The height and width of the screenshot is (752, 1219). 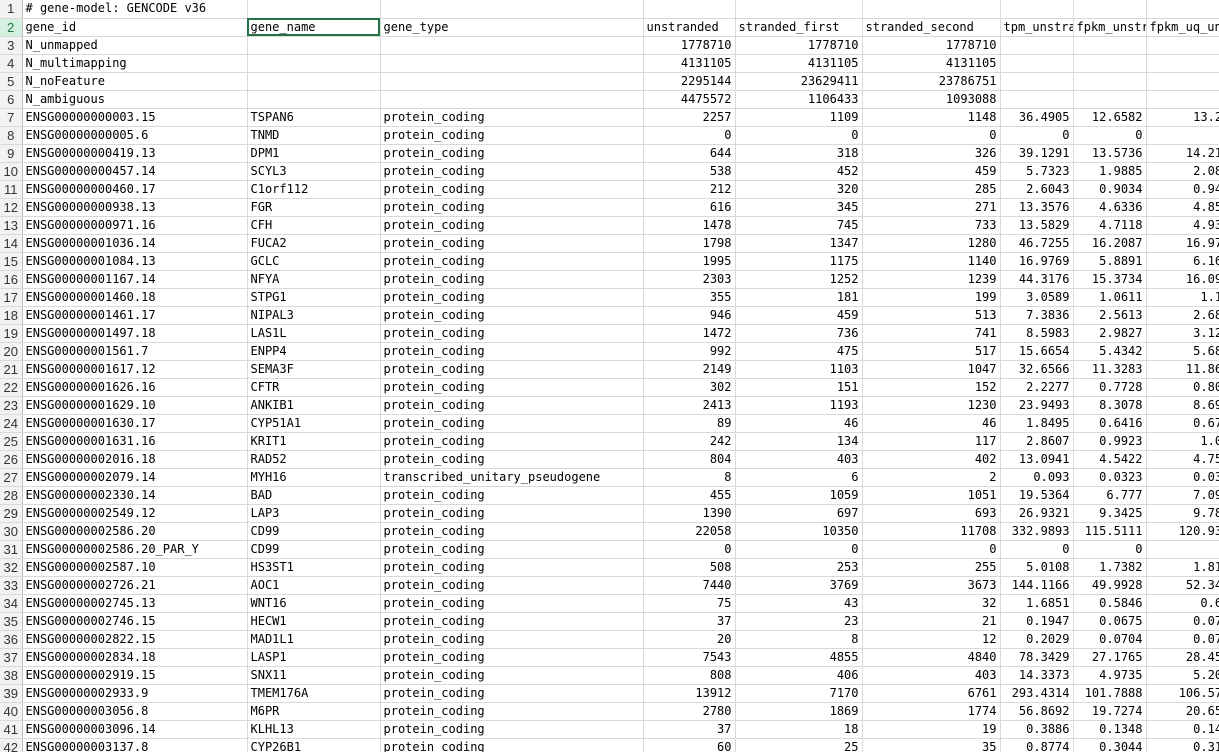 What do you see at coordinates (689, 513) in the screenshot?
I see `cell-unstranded: 1390` at bounding box center [689, 513].